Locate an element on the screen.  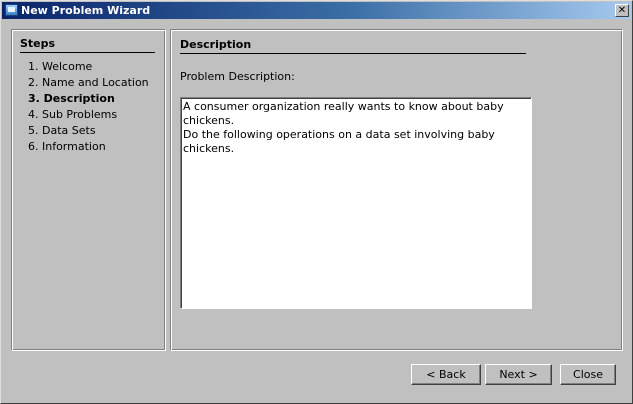
step-description-current: 3. Description is located at coordinates (71, 98).